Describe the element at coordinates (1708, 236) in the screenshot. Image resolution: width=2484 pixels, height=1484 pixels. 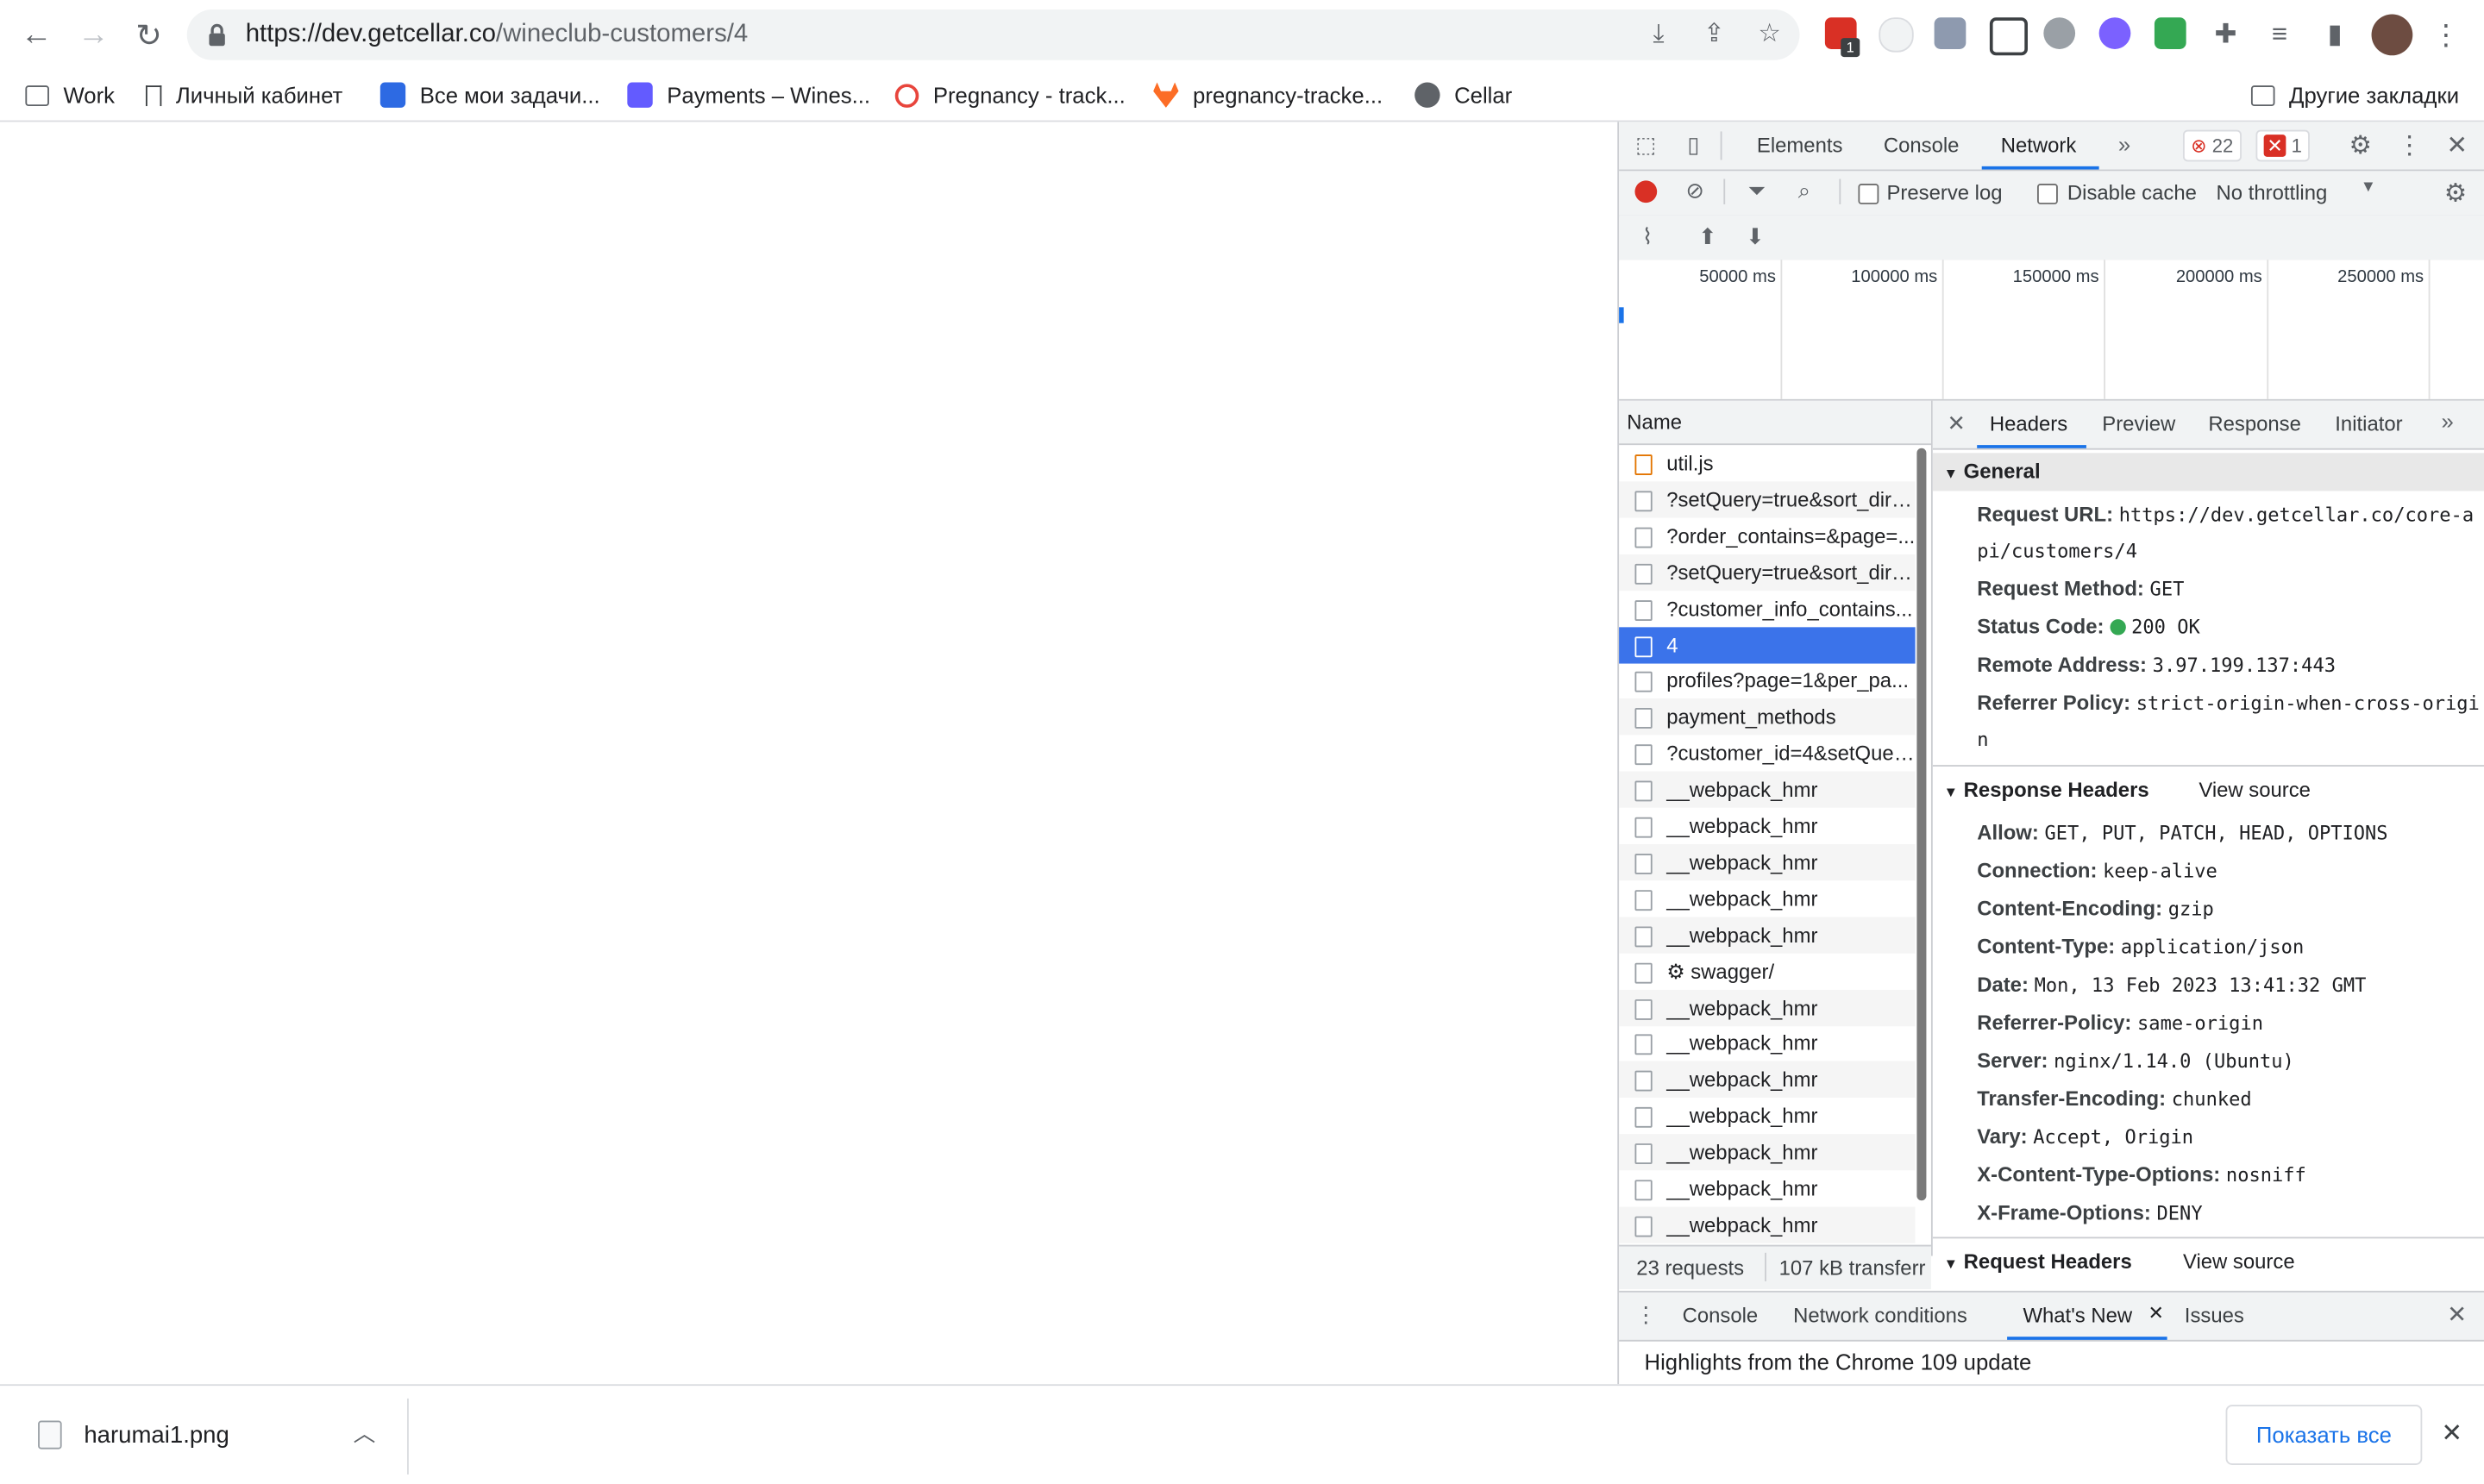
I see `import-har-icon: ⬆` at that location.